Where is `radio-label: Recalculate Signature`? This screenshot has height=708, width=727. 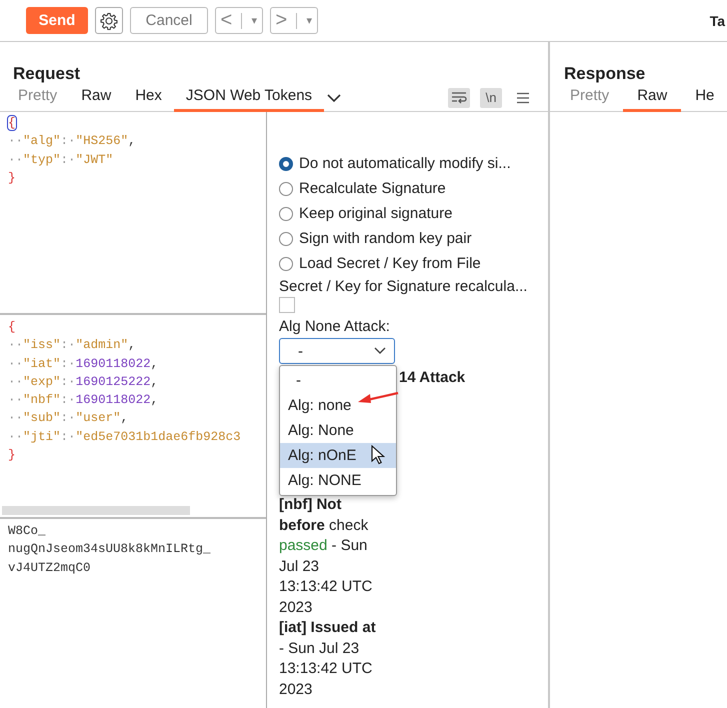
radio-label: Recalculate Signature is located at coordinates (372, 188).